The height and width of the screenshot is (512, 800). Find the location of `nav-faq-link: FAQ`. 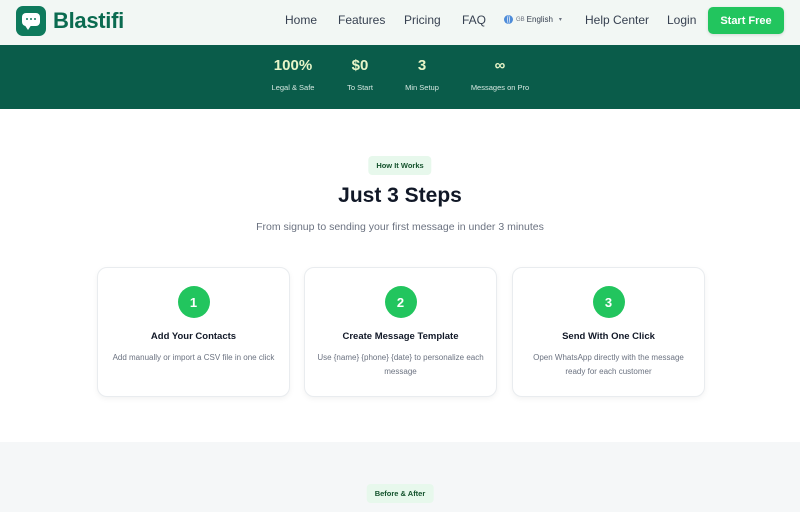

nav-faq-link: FAQ is located at coordinates (474, 20).